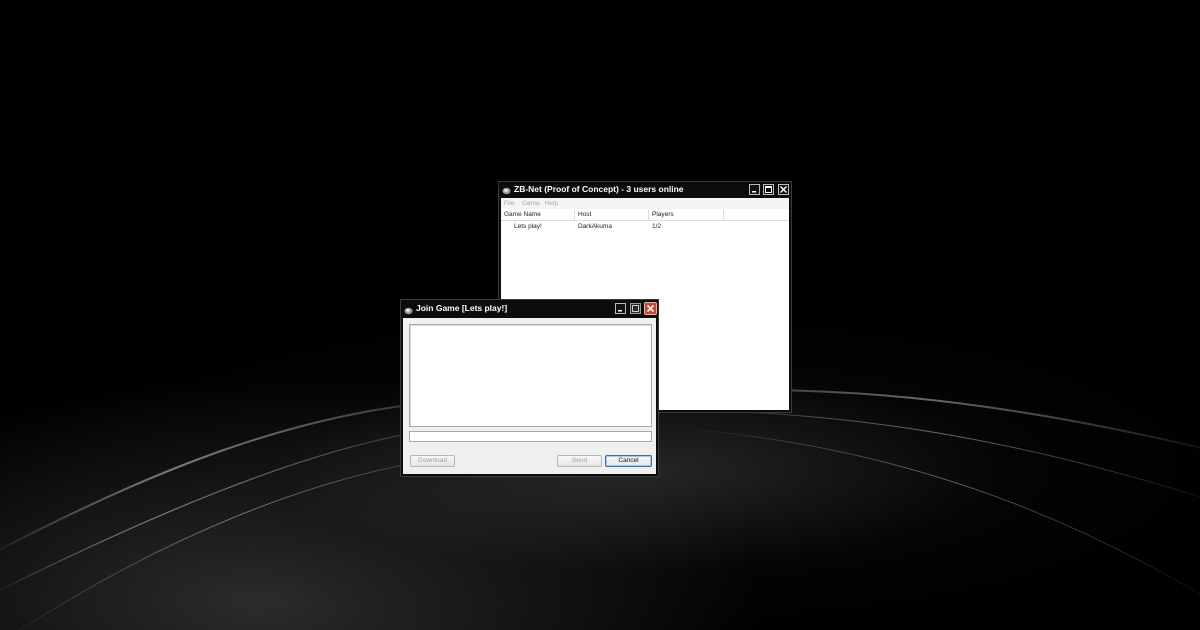 The width and height of the screenshot is (1200, 630). What do you see at coordinates (538, 215) in the screenshot?
I see `column-header-game-name: Game Name` at bounding box center [538, 215].